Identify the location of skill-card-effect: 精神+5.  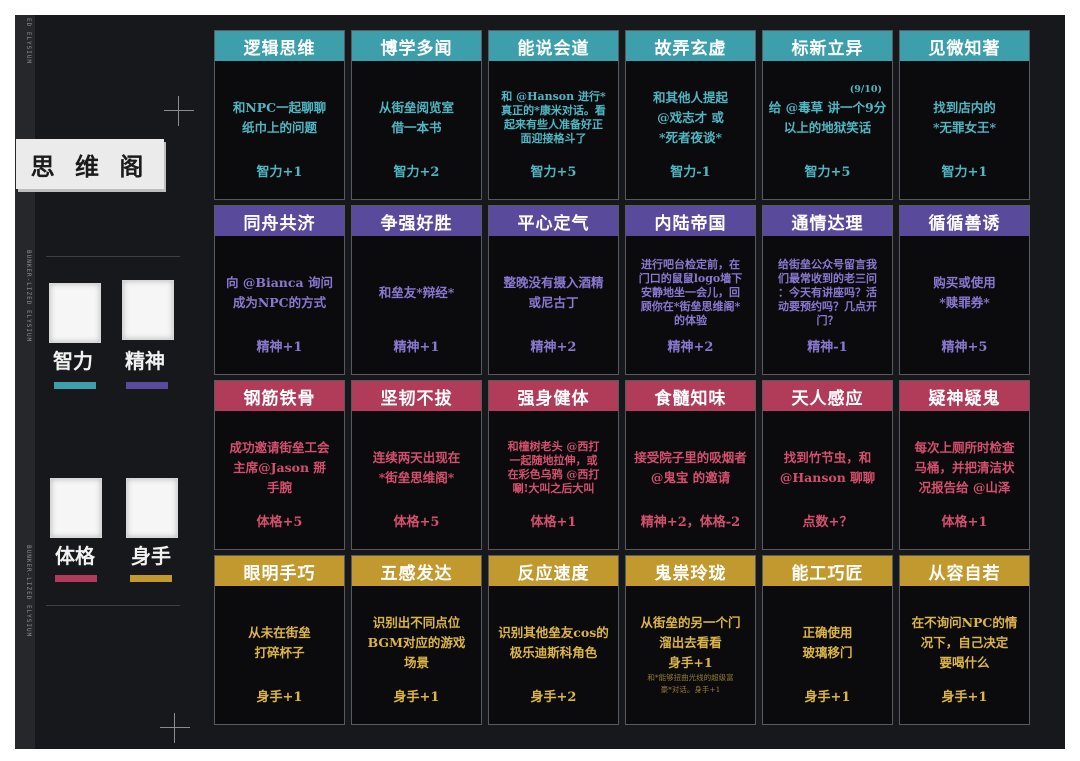
(964, 347).